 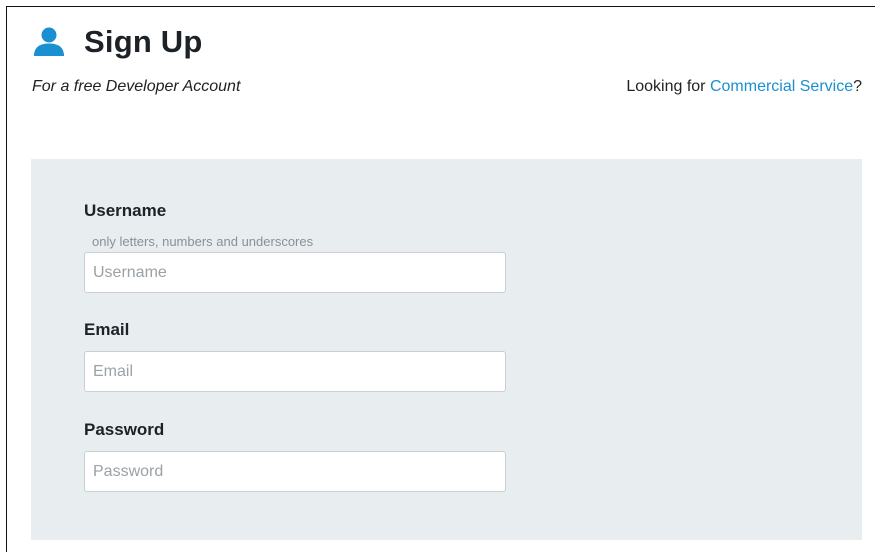 What do you see at coordinates (203, 241) in the screenshot?
I see `username-hint: only letters, numbers and underscores` at bounding box center [203, 241].